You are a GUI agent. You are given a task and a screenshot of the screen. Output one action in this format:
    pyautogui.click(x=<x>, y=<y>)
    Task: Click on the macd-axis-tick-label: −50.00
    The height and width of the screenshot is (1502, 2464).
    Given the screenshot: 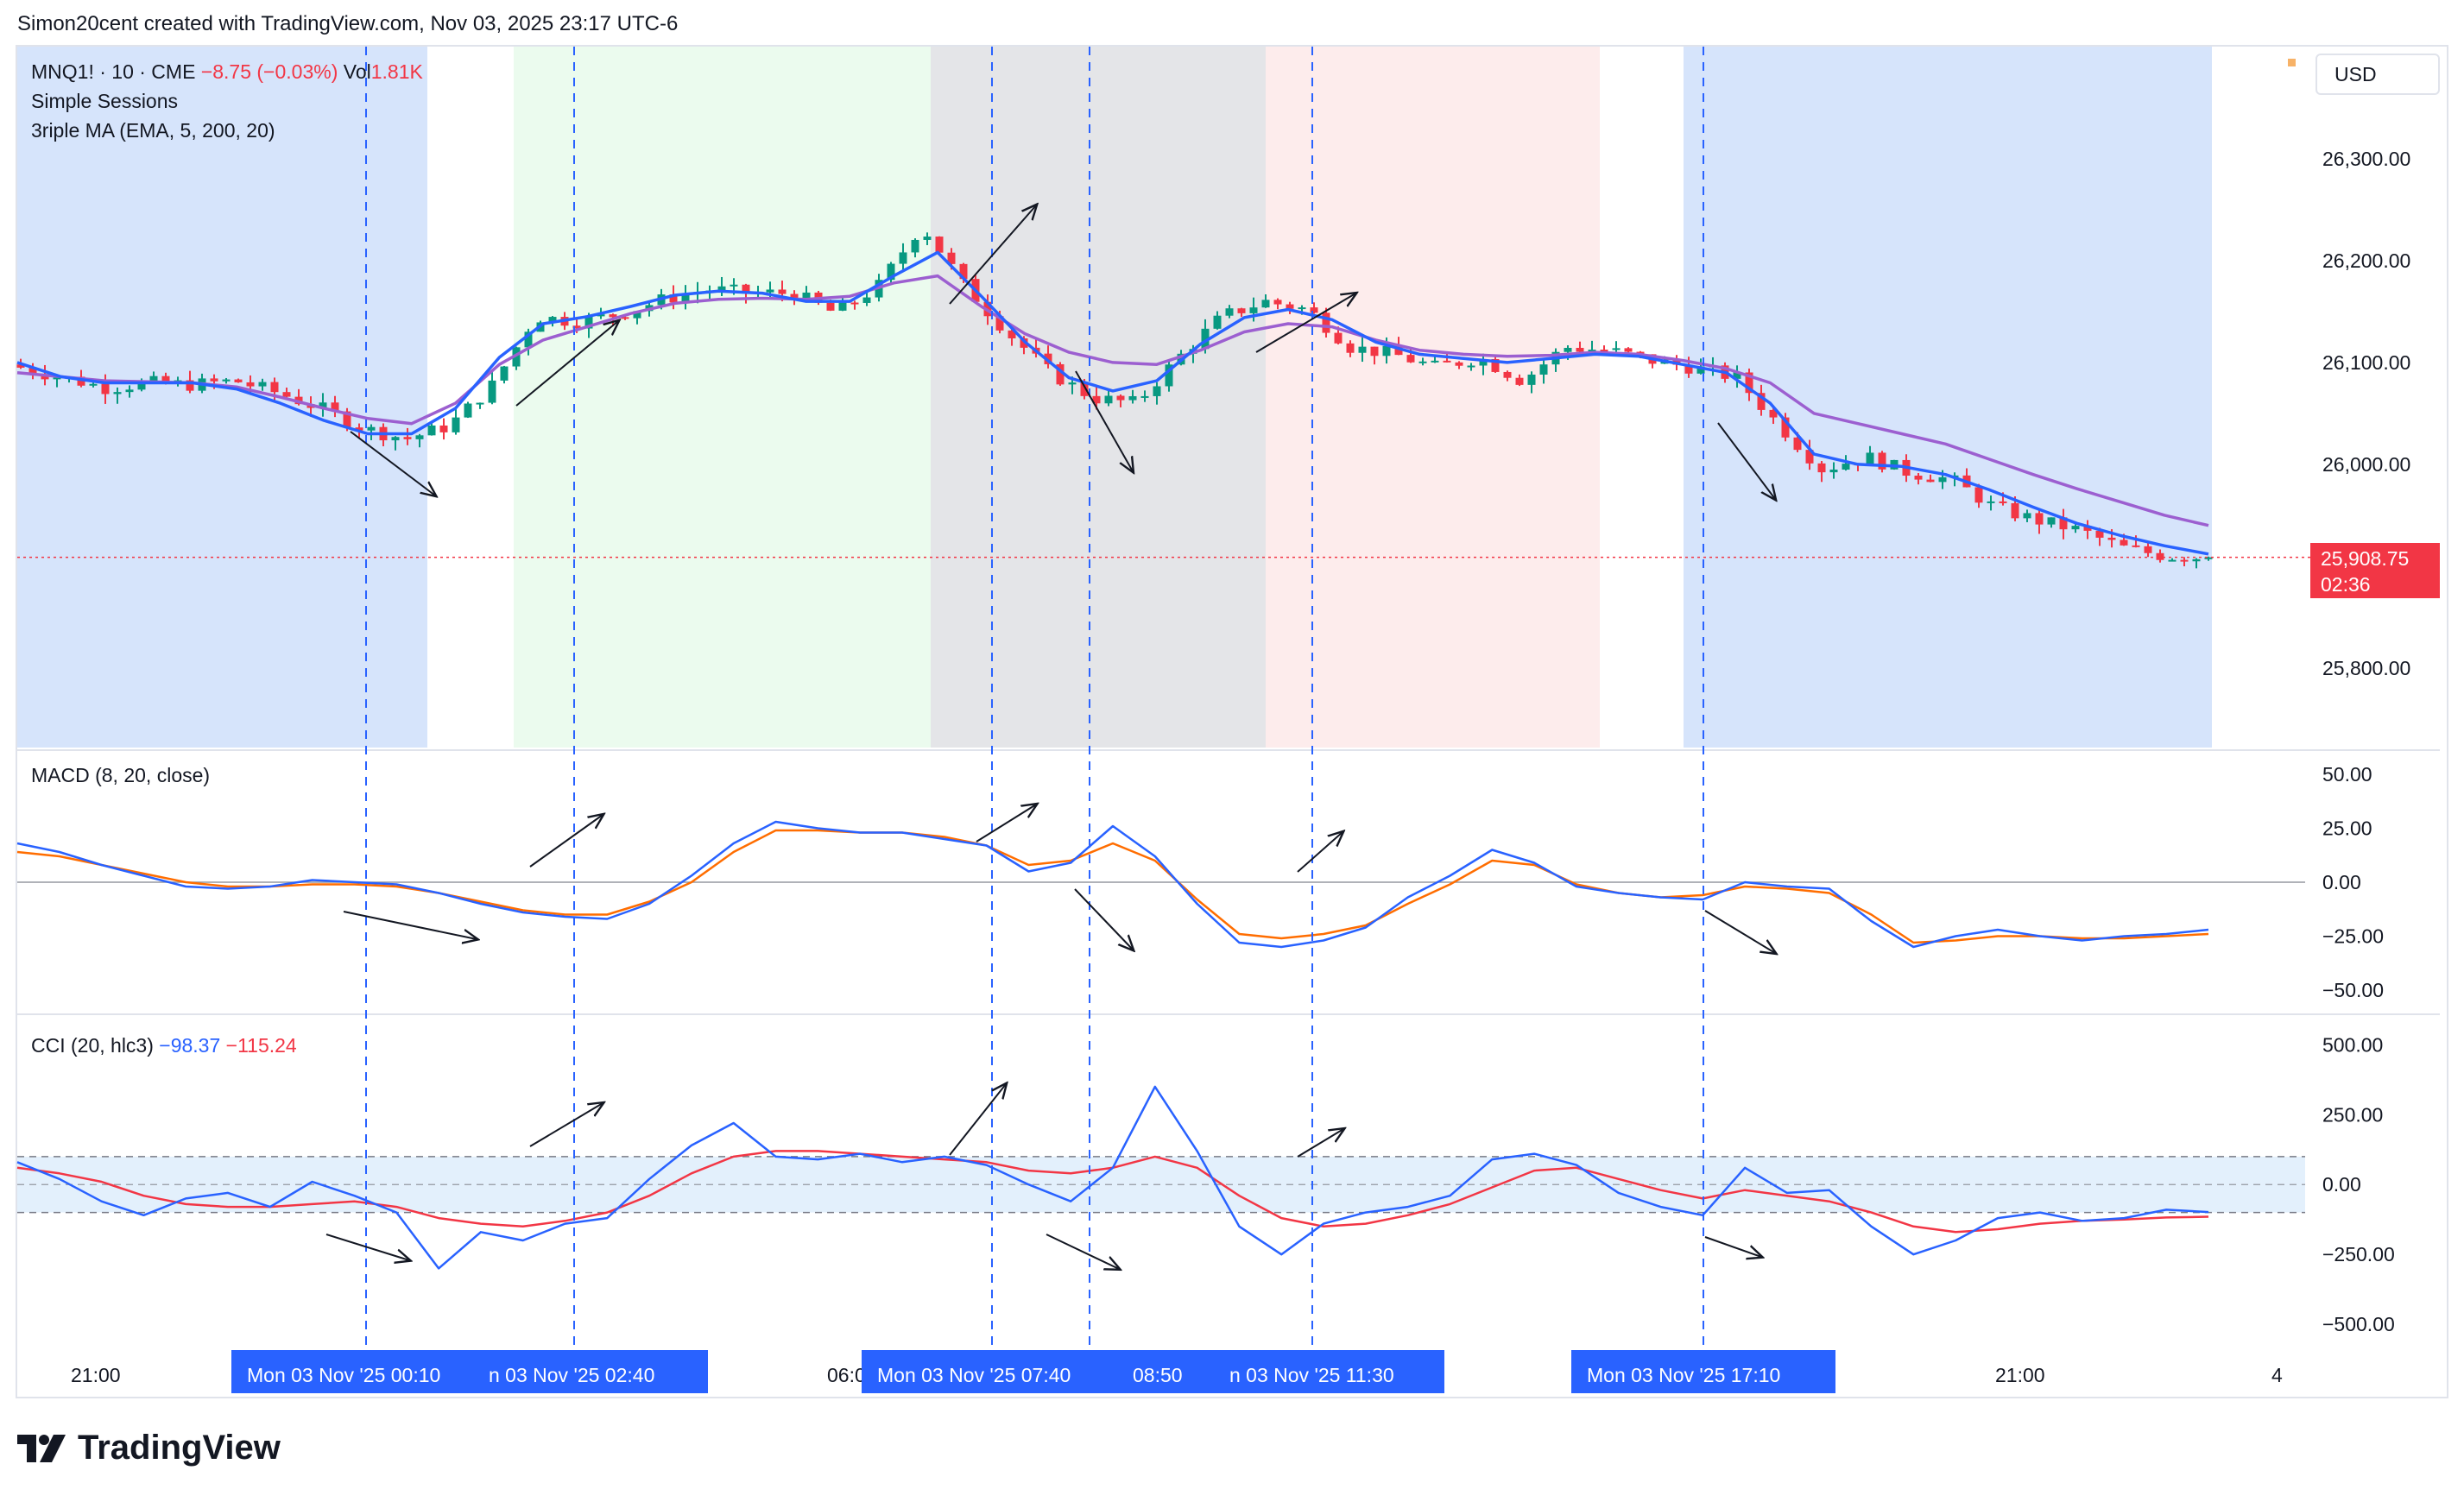 What is the action you would take?
    pyautogui.click(x=2353, y=990)
    